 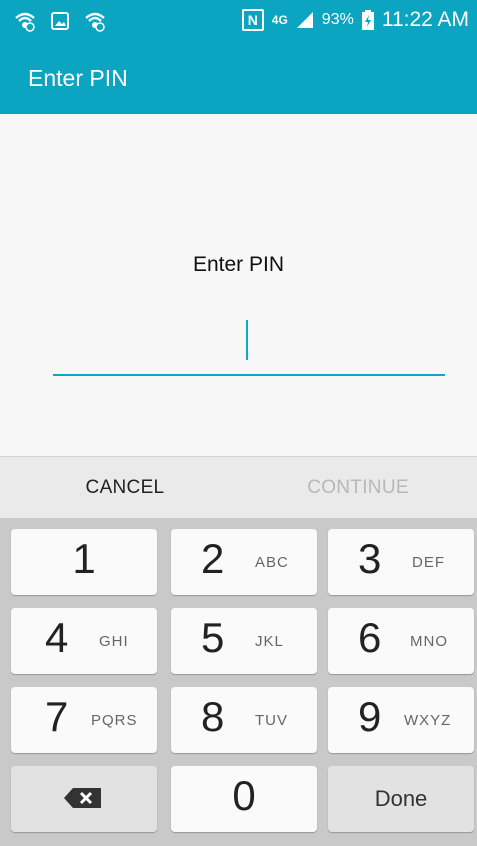 What do you see at coordinates (272, 562) in the screenshot?
I see `key-letters: ABC` at bounding box center [272, 562].